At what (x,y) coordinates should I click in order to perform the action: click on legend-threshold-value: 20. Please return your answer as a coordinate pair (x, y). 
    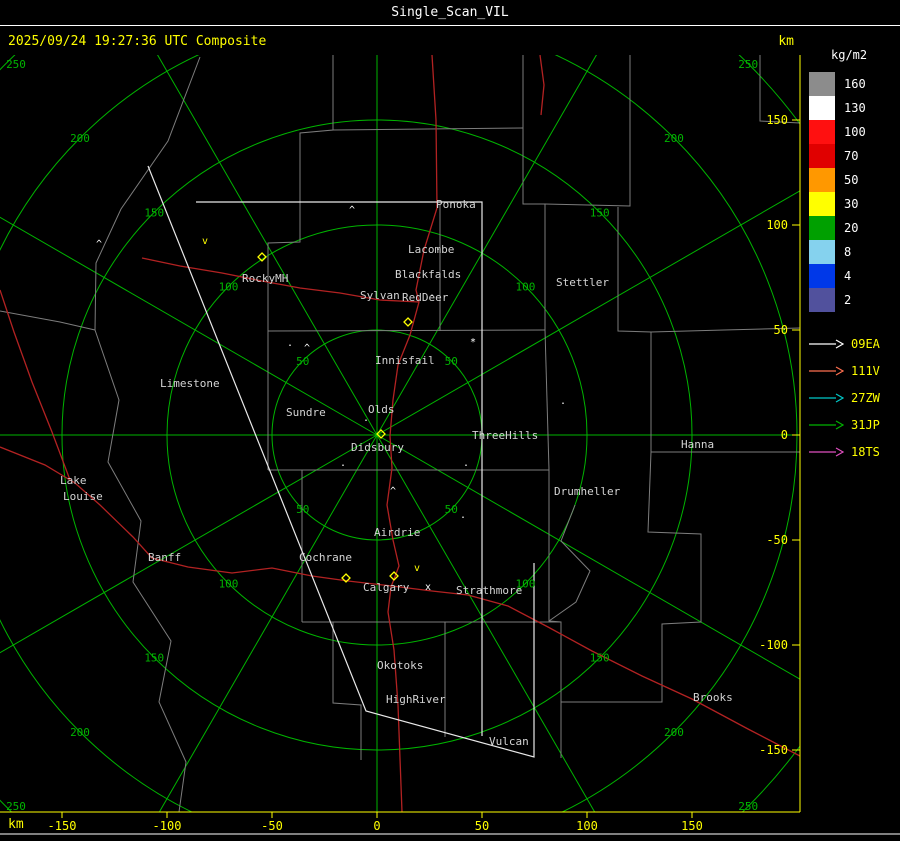
    Looking at the image, I should click on (851, 228).